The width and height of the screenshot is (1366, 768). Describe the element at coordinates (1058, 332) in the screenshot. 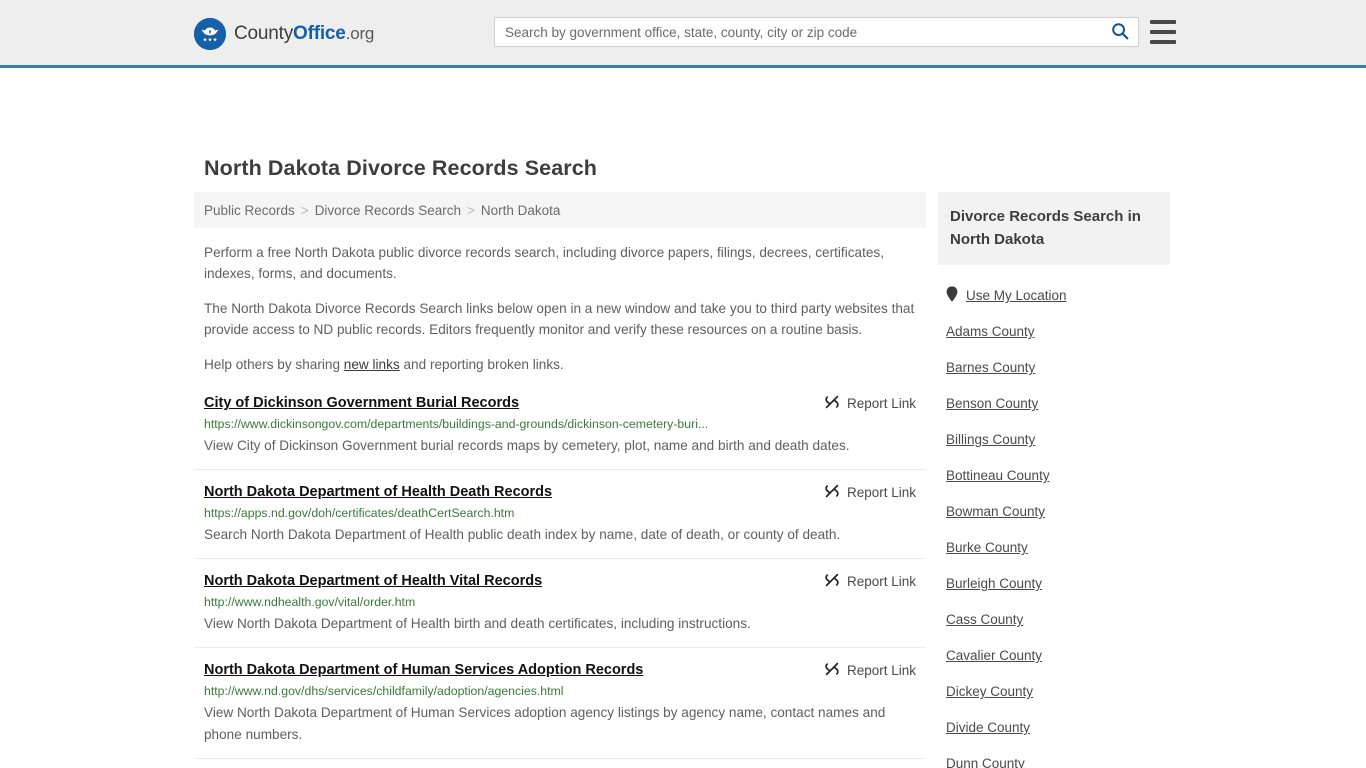

I see `sidebar-county-link: Adams County` at that location.